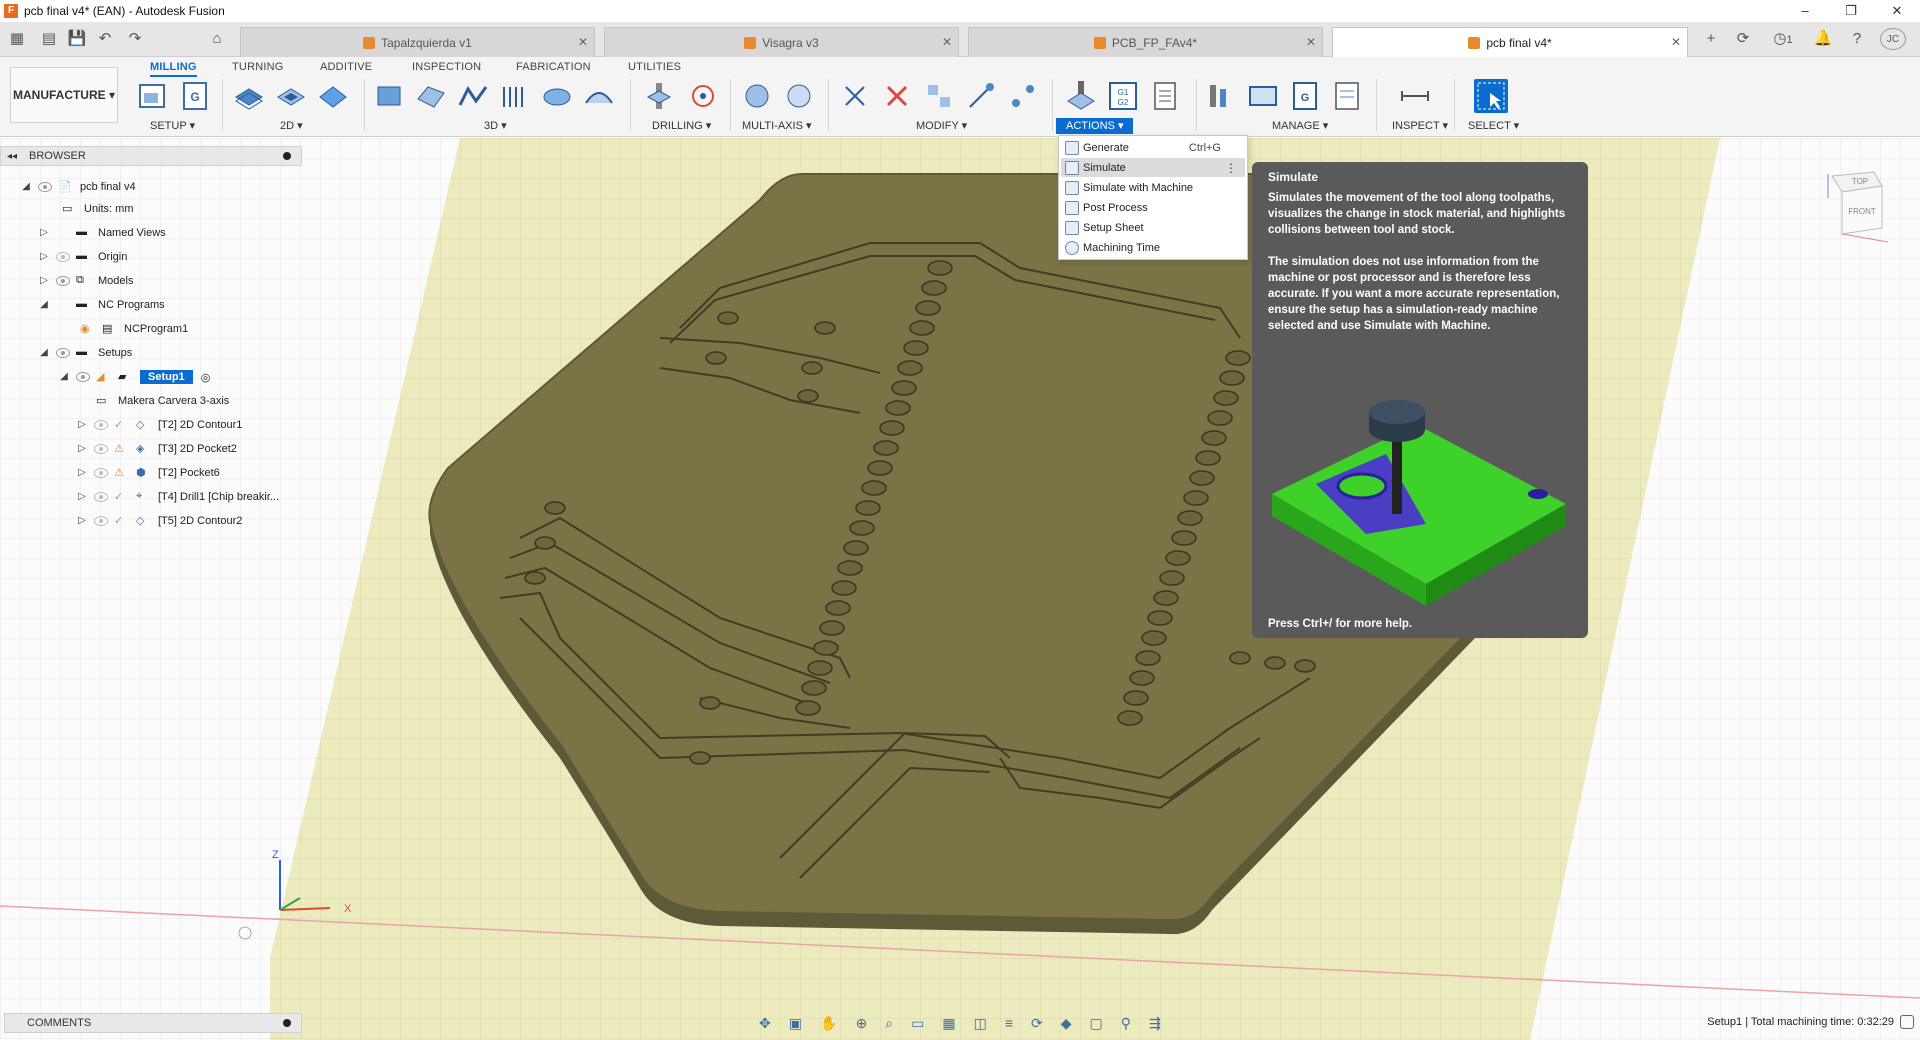 Image resolution: width=1920 pixels, height=1040 pixels. I want to click on tab-pcb-final: pcb final v4* ✕, so click(1510, 42).